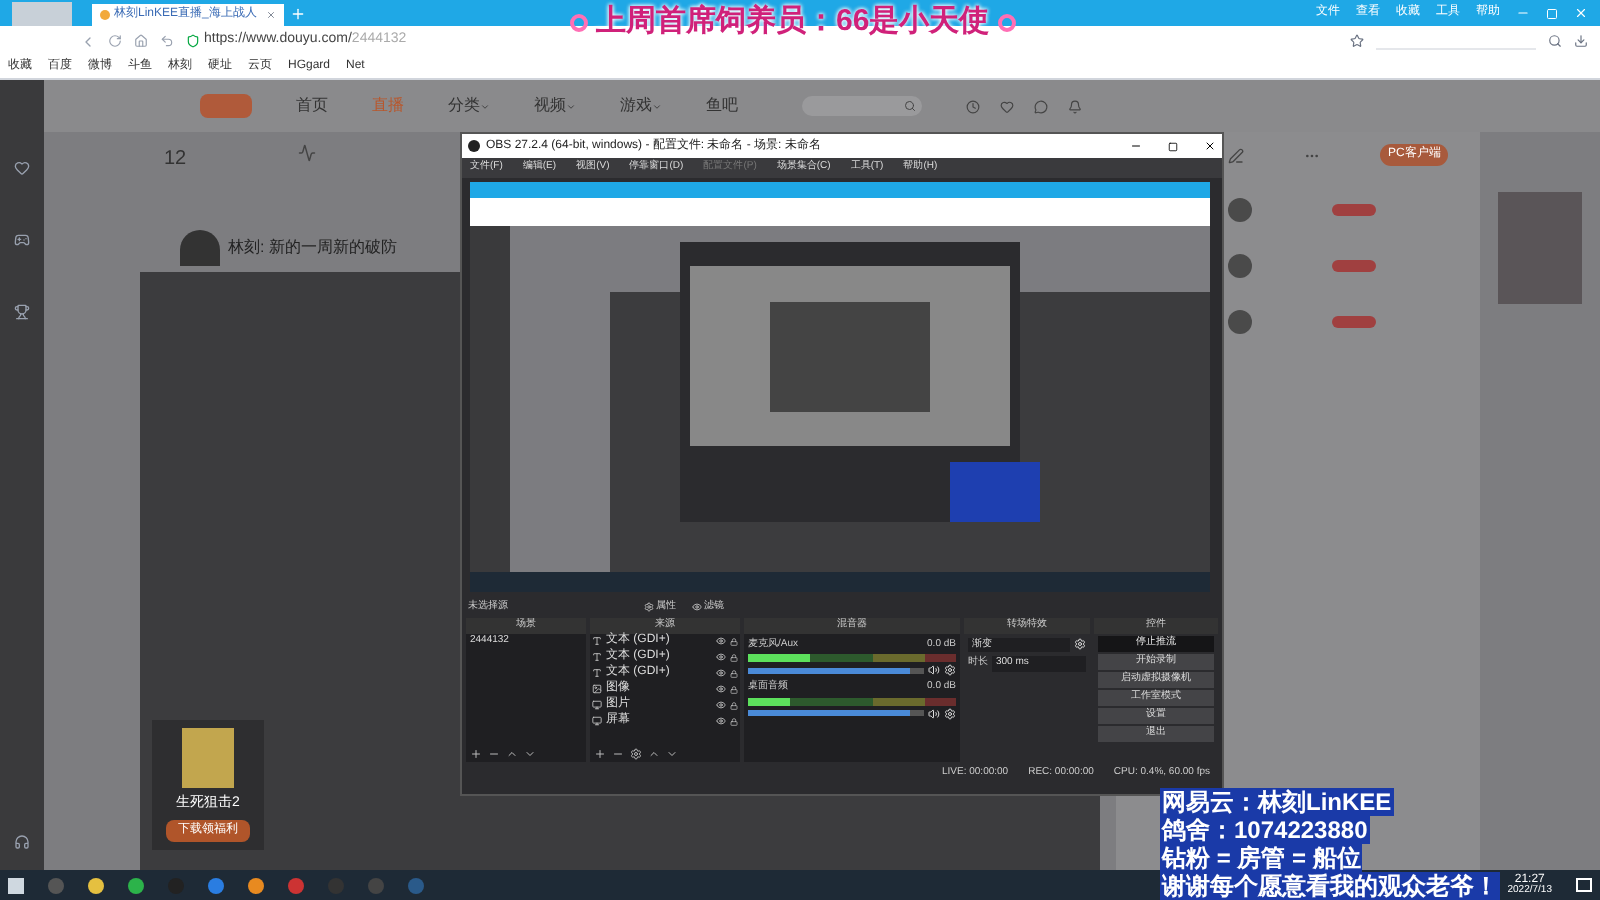 This screenshot has height=900, width=1600. What do you see at coordinates (141, 41) in the screenshot?
I see `home-icon` at bounding box center [141, 41].